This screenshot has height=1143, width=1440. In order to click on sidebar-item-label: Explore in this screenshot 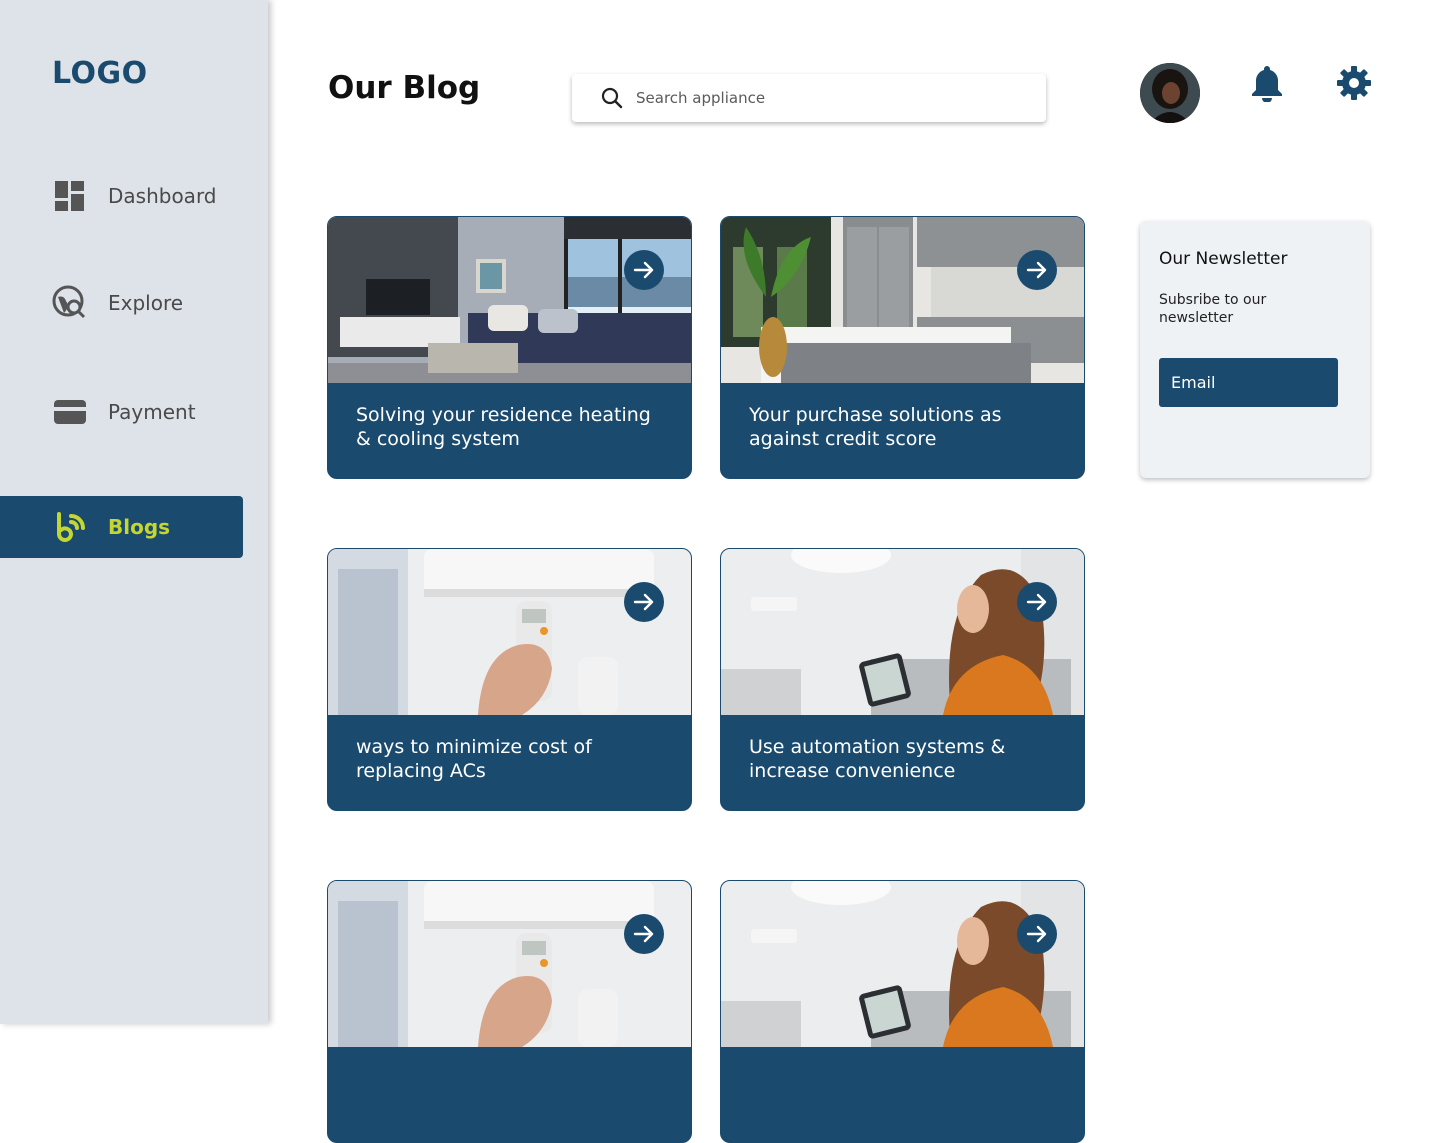, I will do `click(146, 303)`.